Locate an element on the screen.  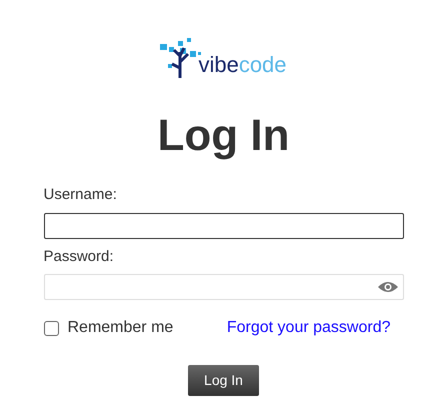
eye-icon is located at coordinates (387, 287).